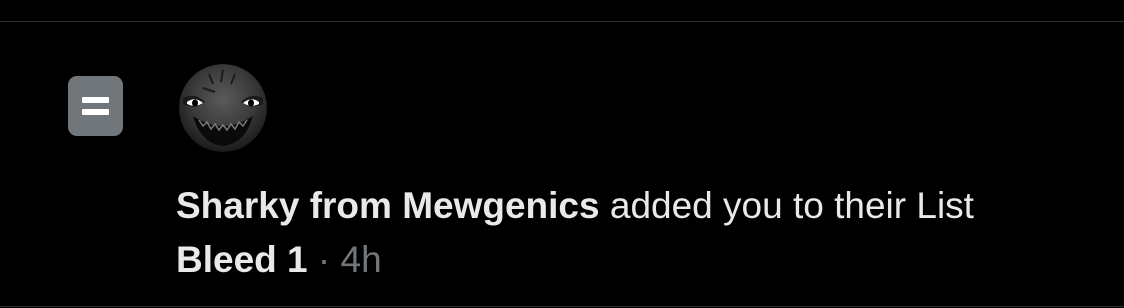 The image size is (1124, 308). What do you see at coordinates (786, 205) in the screenshot?
I see `action-text: added you to their List` at bounding box center [786, 205].